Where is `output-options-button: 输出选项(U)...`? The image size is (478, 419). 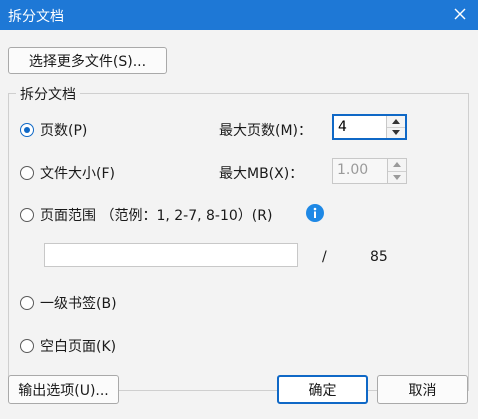
output-options-button: 输出选项(U)... is located at coordinates (63, 389).